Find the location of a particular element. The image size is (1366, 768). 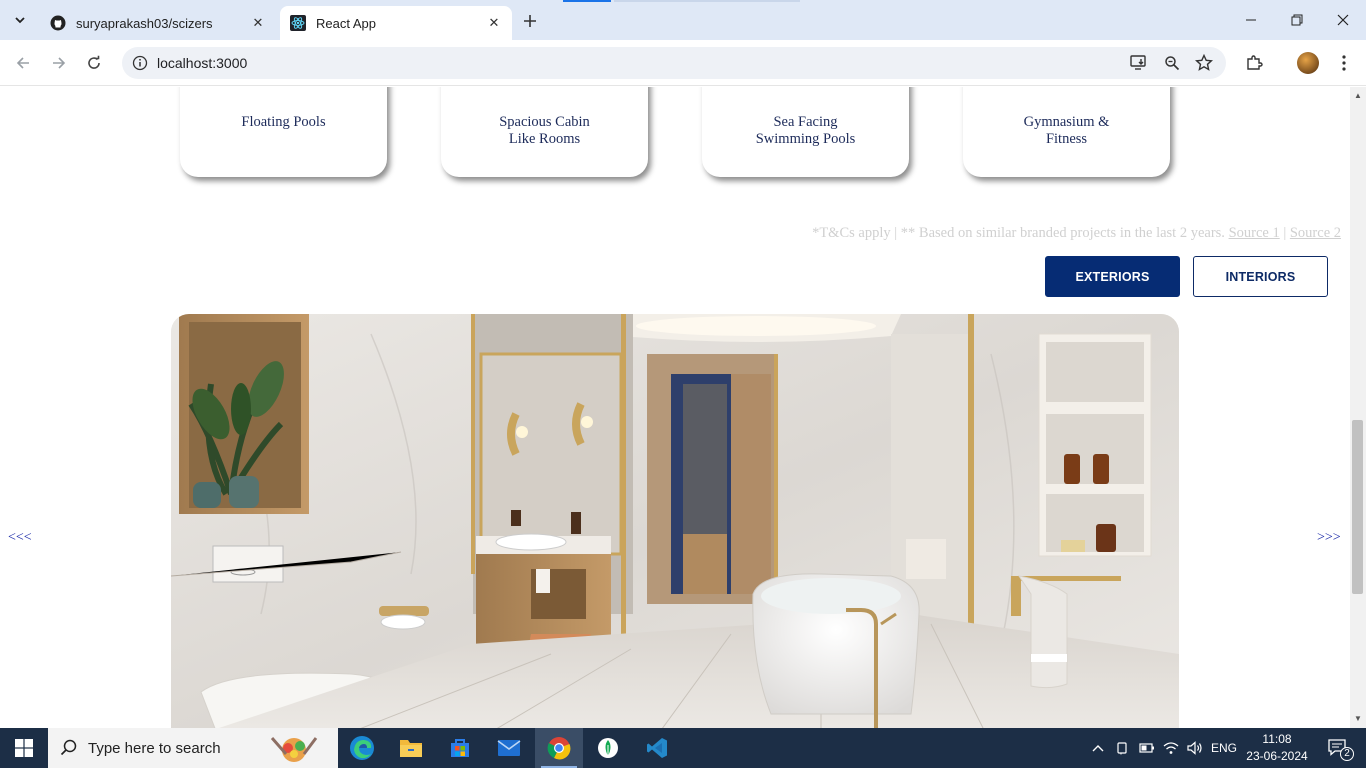

search-highlight-illustration-icon is located at coordinates (294, 749).